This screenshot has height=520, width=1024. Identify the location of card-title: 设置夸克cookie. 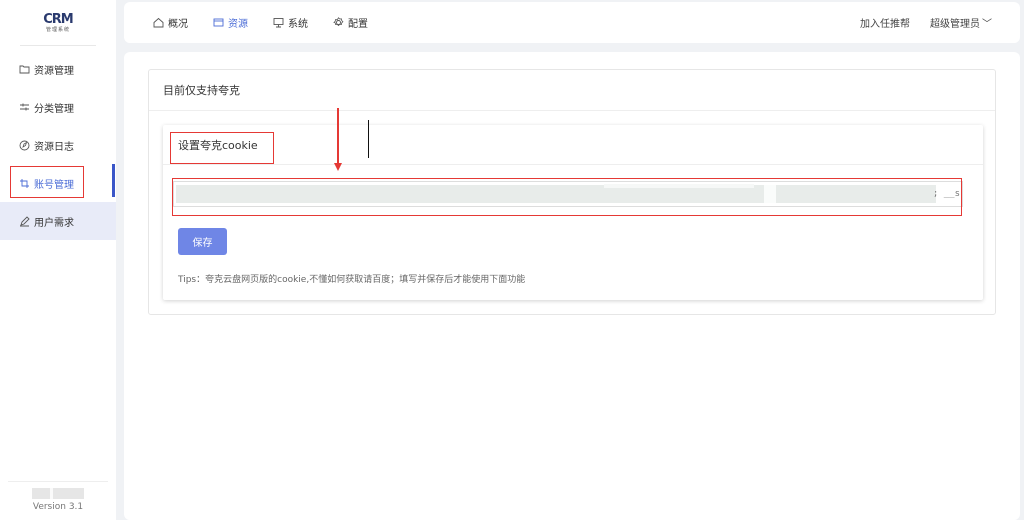
(573, 145).